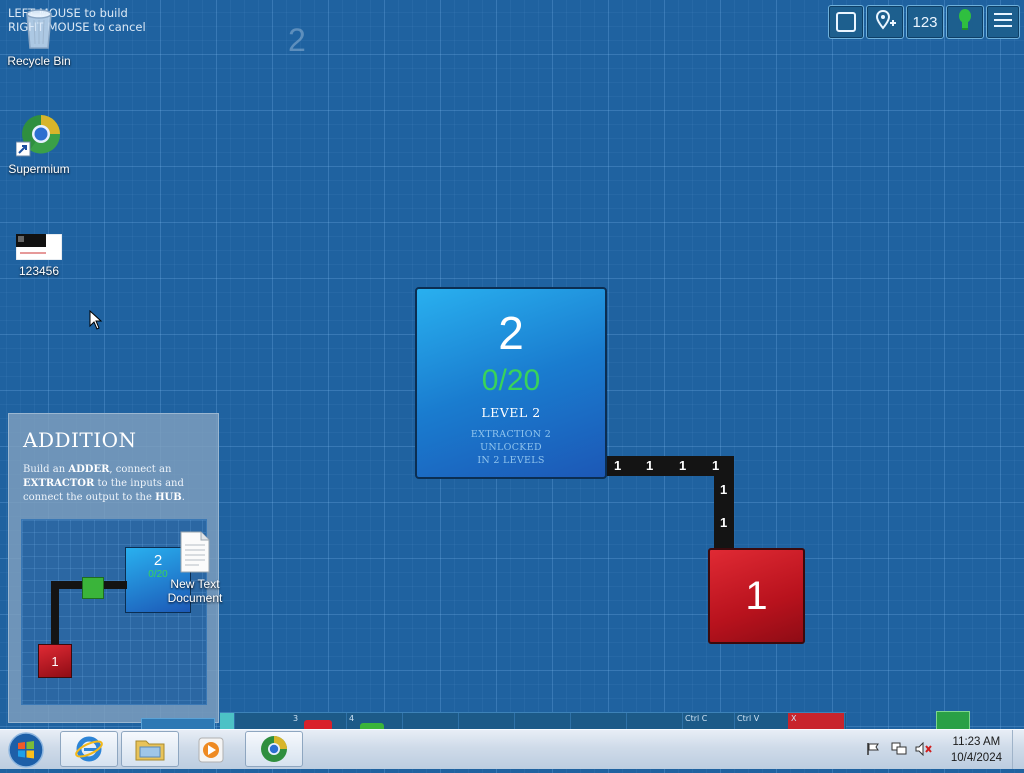 This screenshot has height=773, width=1024. Describe the element at coordinates (168, 497) in the screenshot. I see `tutorial-keyword-hub: HUB` at that location.